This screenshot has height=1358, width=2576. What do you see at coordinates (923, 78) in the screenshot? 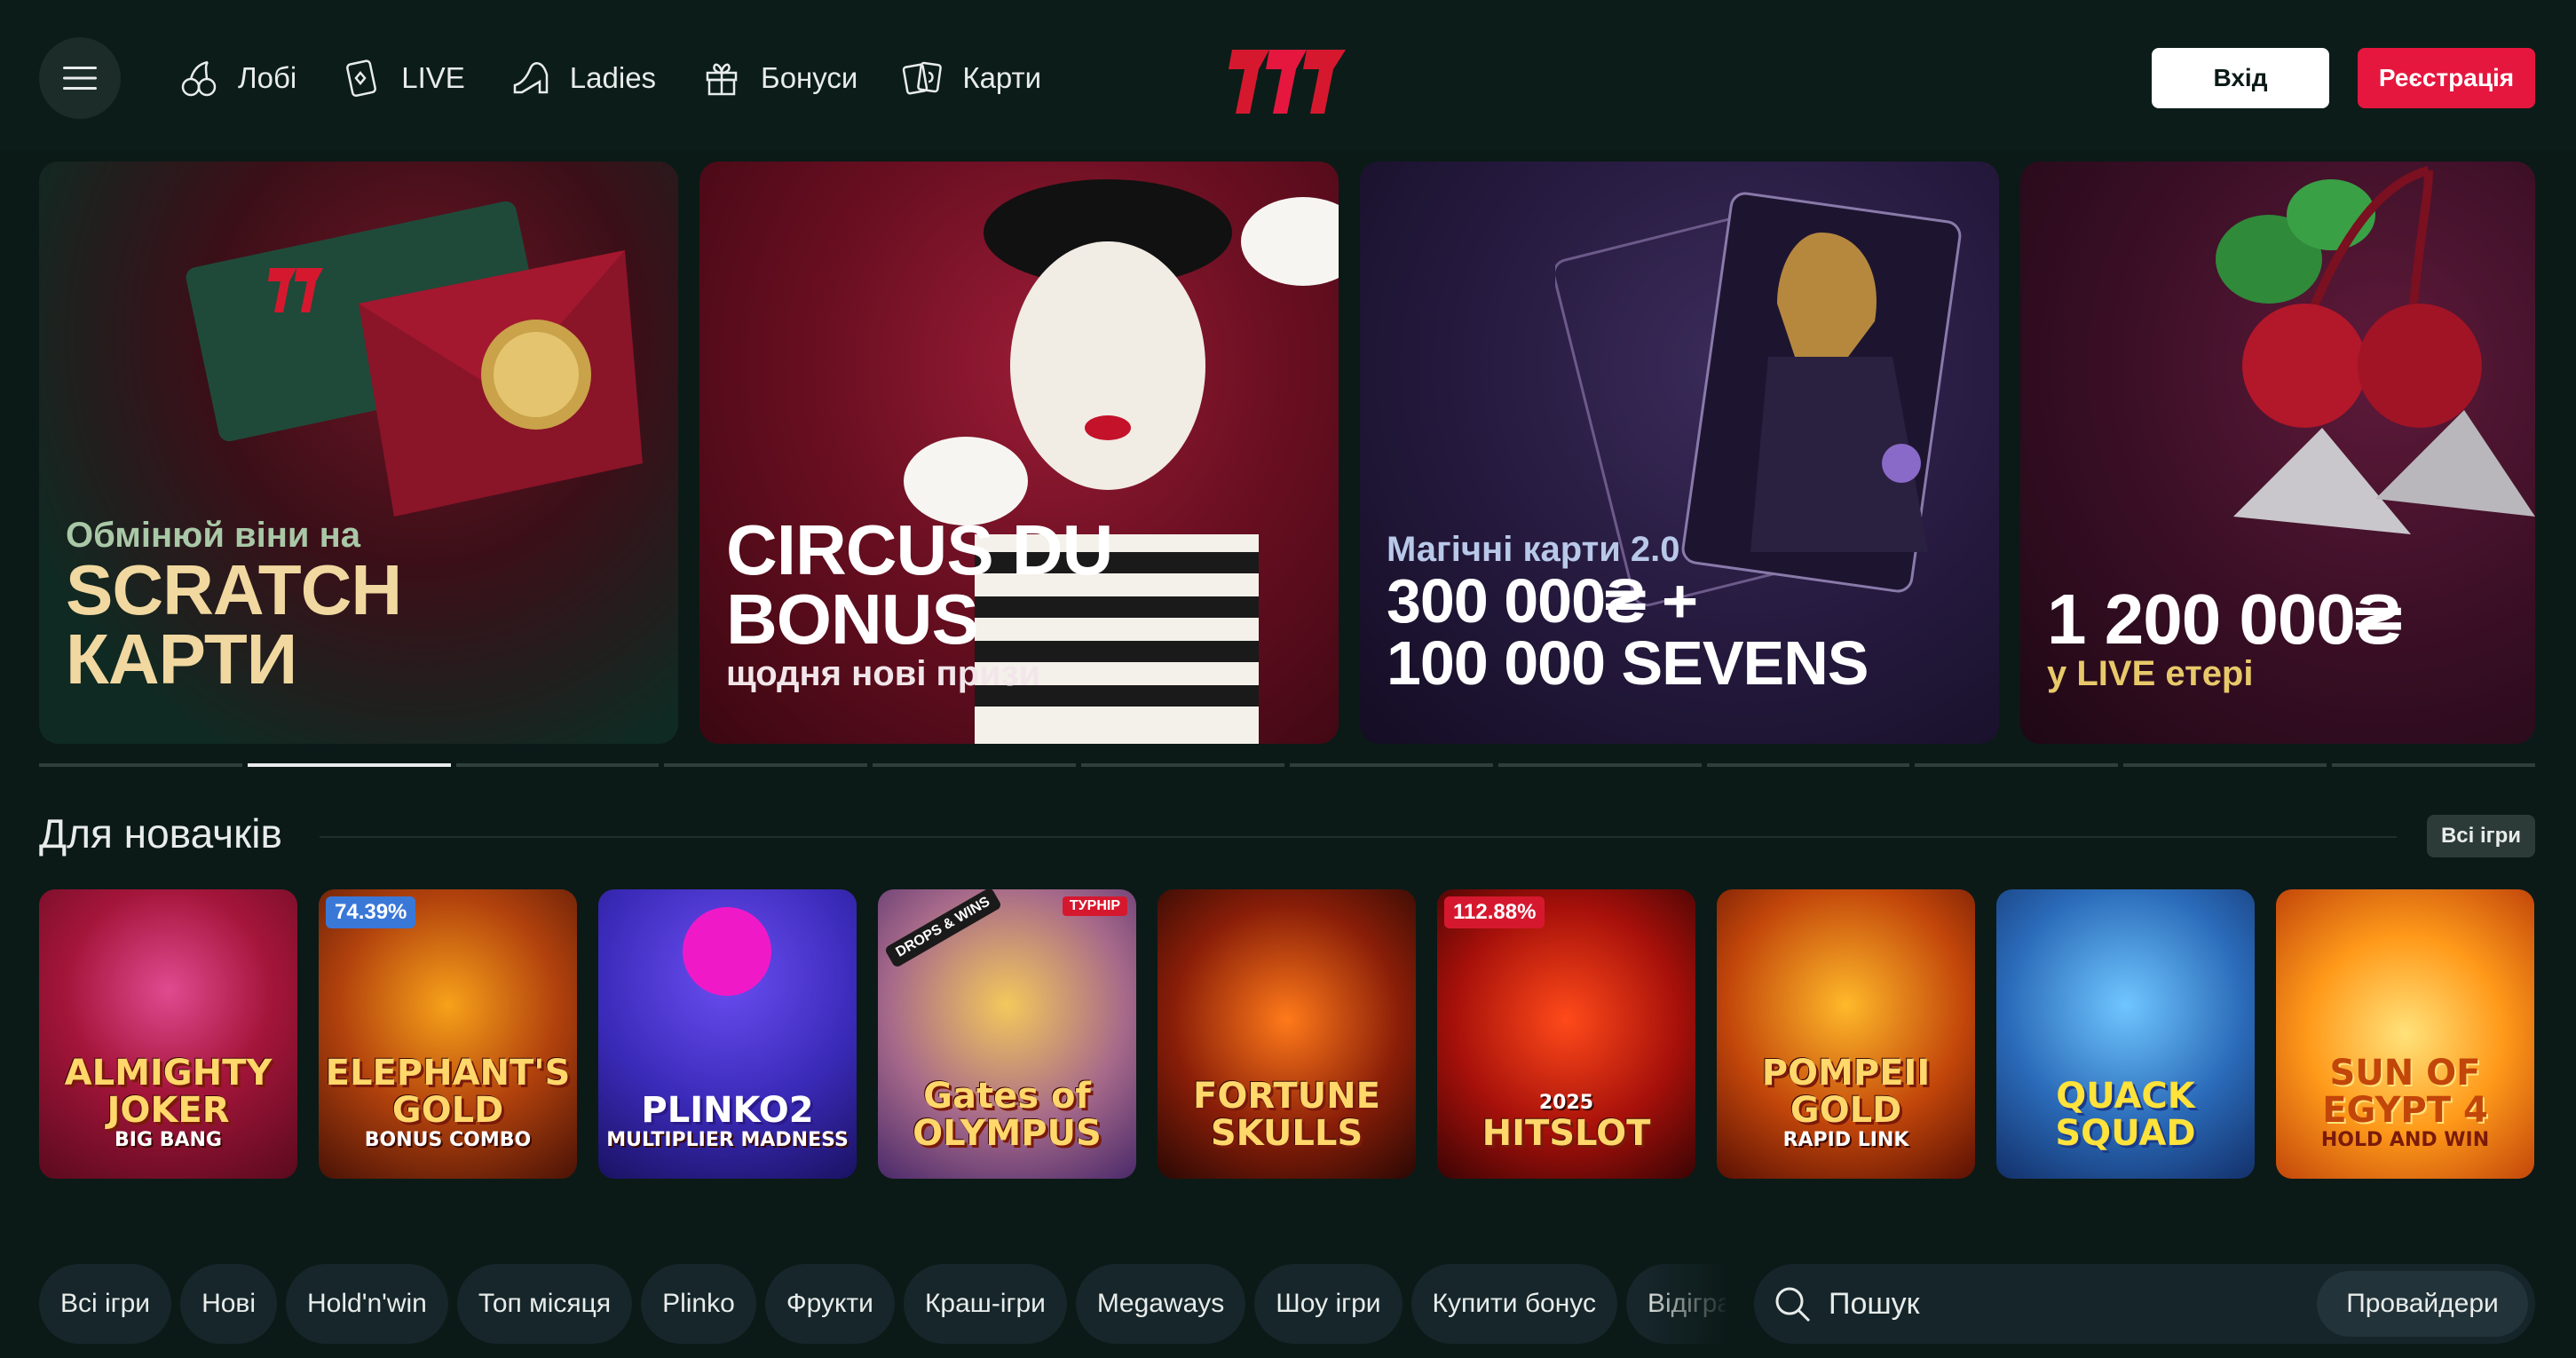
I see `cards-icon` at bounding box center [923, 78].